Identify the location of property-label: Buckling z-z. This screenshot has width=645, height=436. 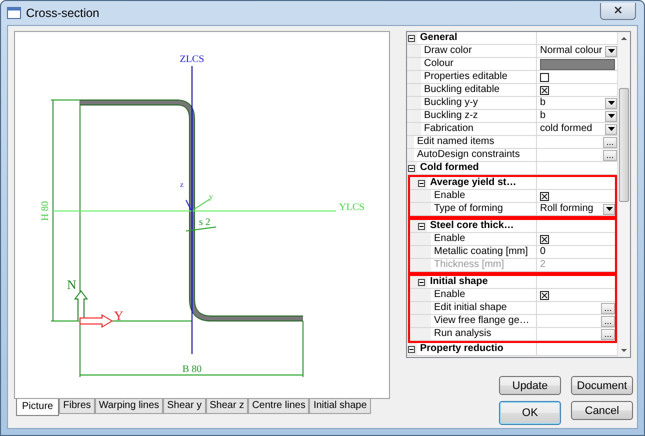
(479, 116).